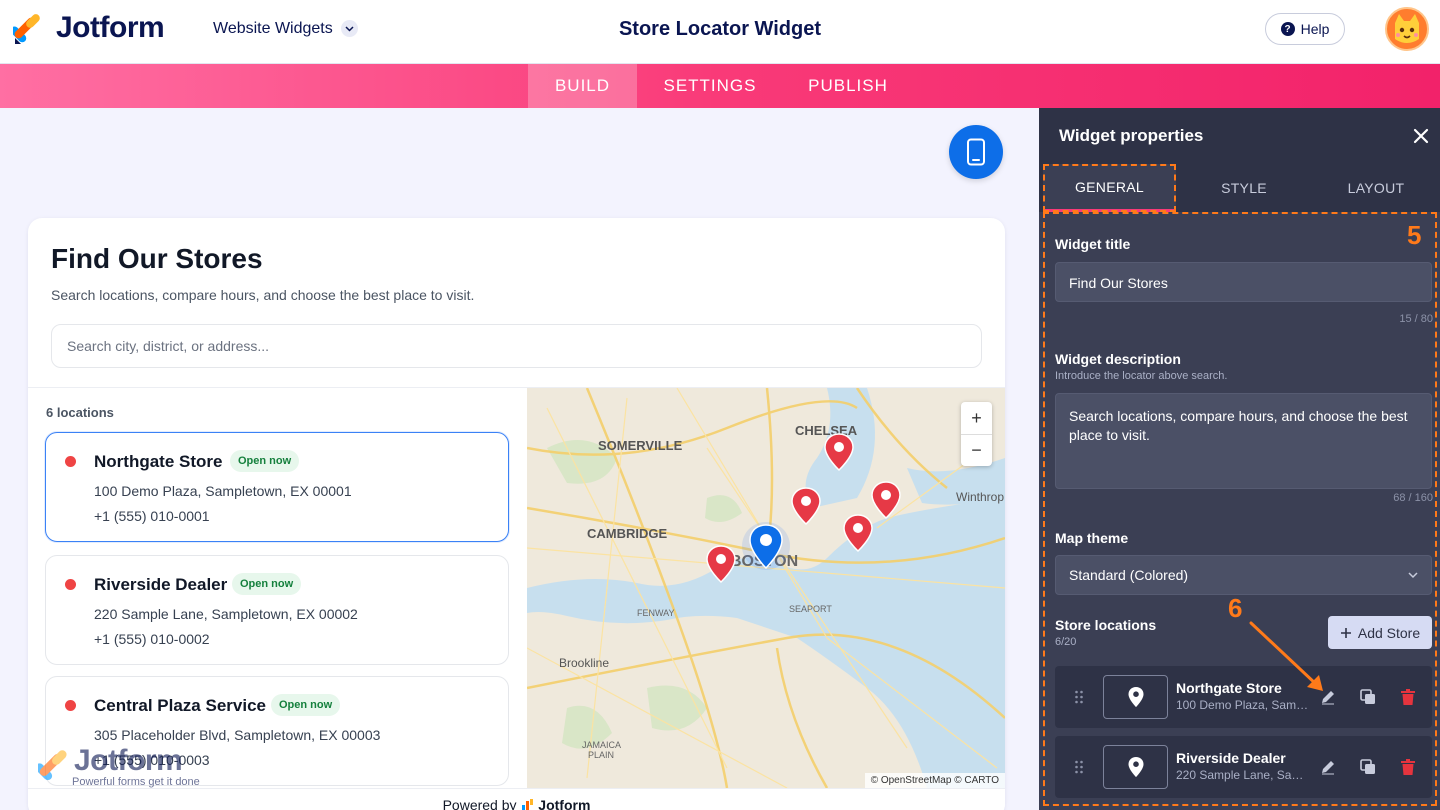 The height and width of the screenshot is (810, 1440). Describe the element at coordinates (1287, 29) in the screenshot. I see `question-icon: ?` at that location.